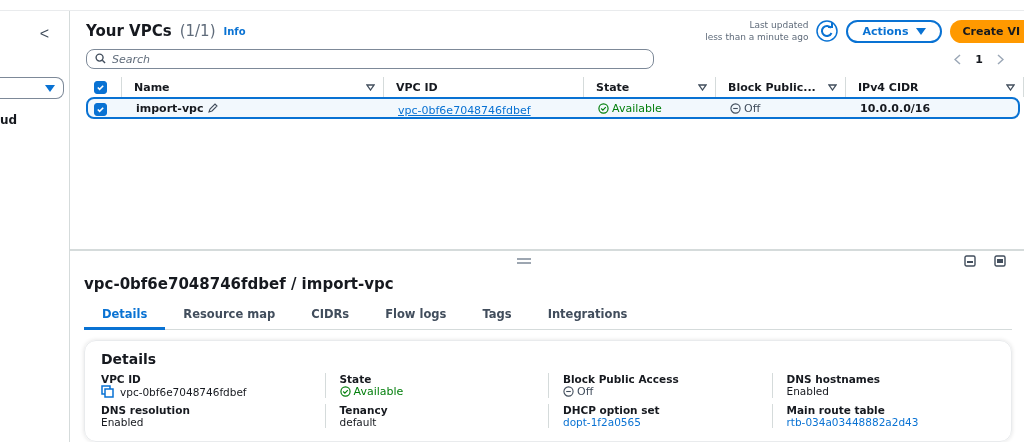  I want to click on tab: CIDRs, so click(330, 316).